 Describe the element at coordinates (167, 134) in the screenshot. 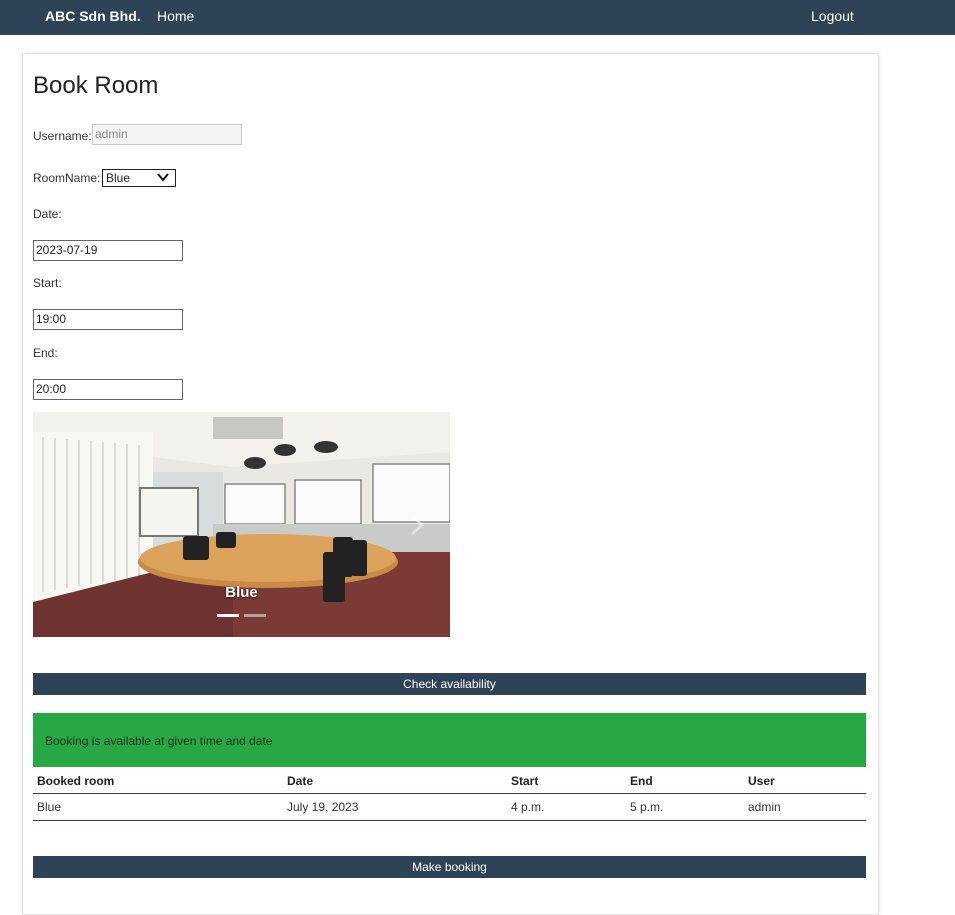

I see `username-field: admin` at that location.